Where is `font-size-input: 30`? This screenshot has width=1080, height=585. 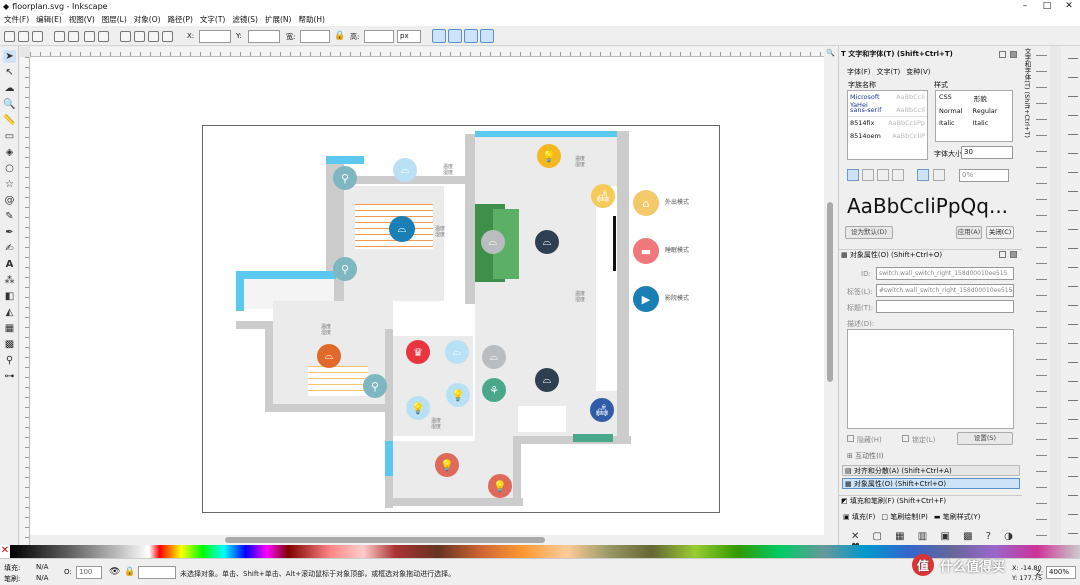 font-size-input: 30 is located at coordinates (987, 152).